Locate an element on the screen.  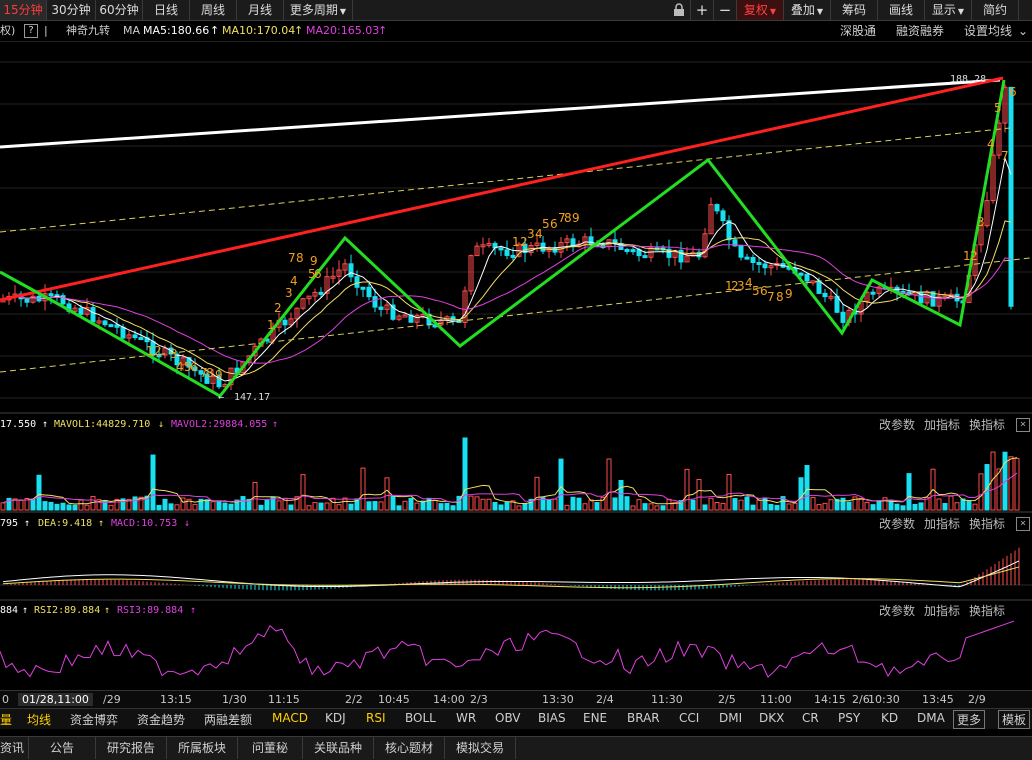
set-ma-link: 设置均线 is located at coordinates (988, 31).